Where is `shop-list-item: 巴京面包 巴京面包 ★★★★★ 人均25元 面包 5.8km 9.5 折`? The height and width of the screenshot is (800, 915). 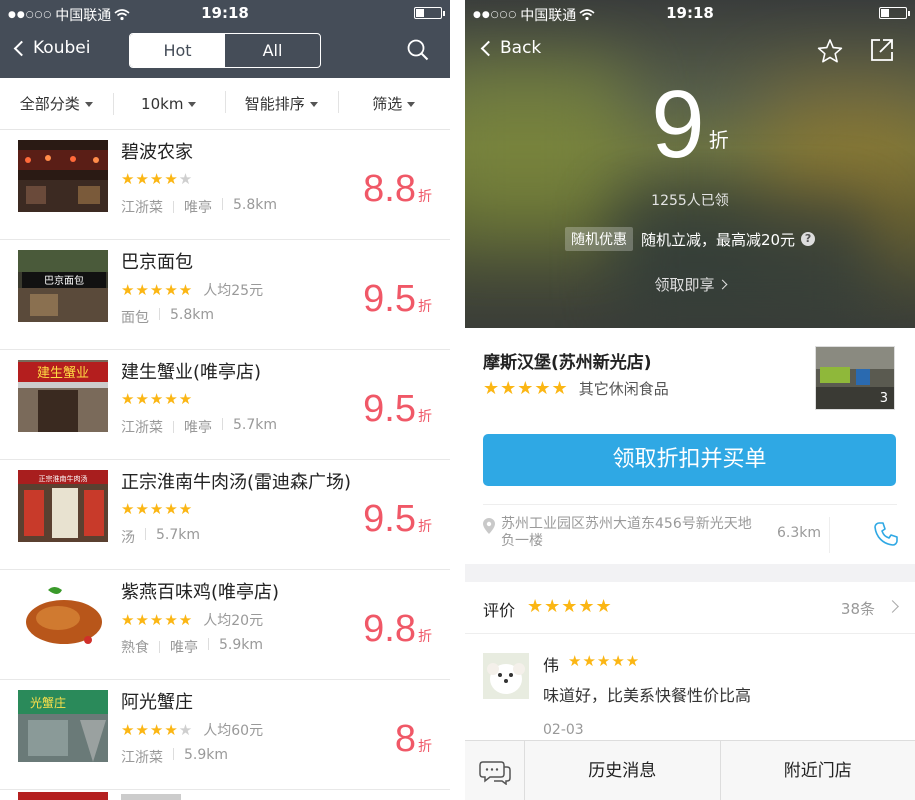
shop-list-item: 巴京面包 巴京面包 ★★★★★ 人均25元 面包 5.8km 9.5 折 is located at coordinates (225, 295).